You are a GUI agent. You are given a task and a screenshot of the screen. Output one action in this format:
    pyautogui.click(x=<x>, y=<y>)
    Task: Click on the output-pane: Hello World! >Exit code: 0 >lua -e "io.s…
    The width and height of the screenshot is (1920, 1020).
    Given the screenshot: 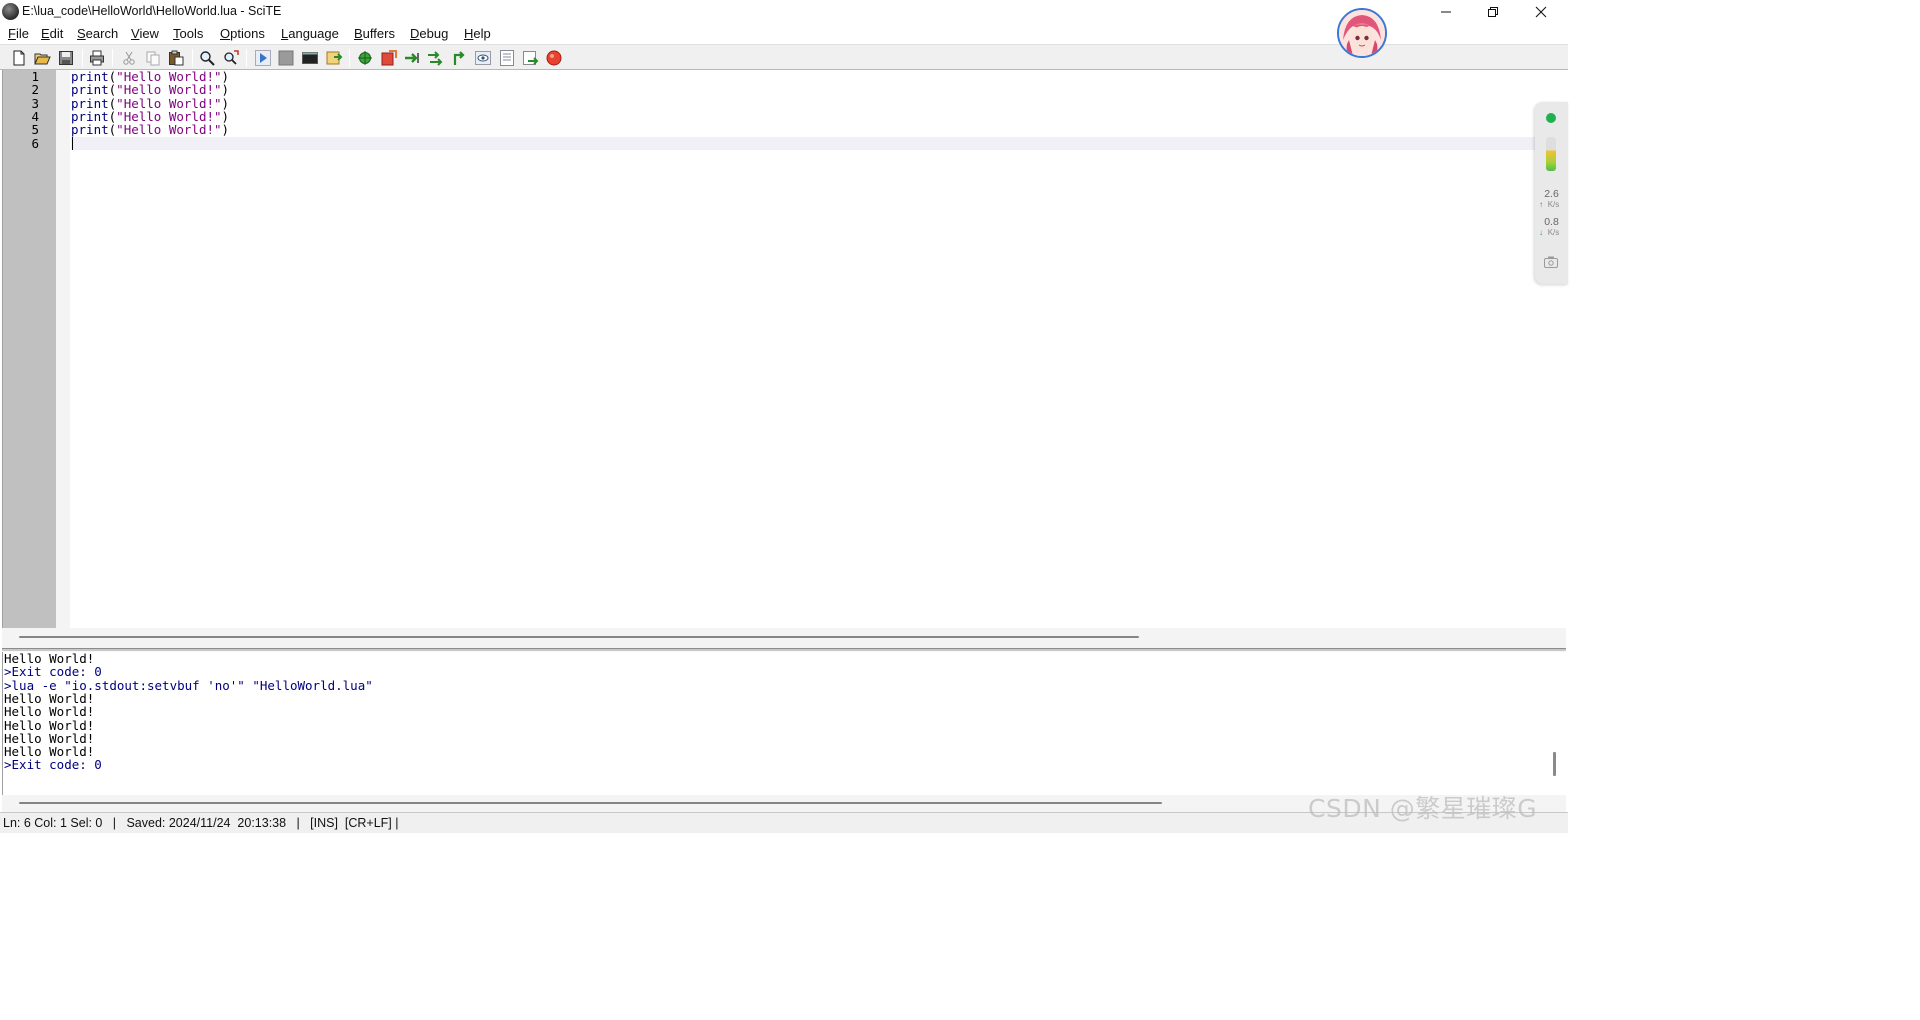 What is the action you would take?
    pyautogui.click(x=784, y=723)
    